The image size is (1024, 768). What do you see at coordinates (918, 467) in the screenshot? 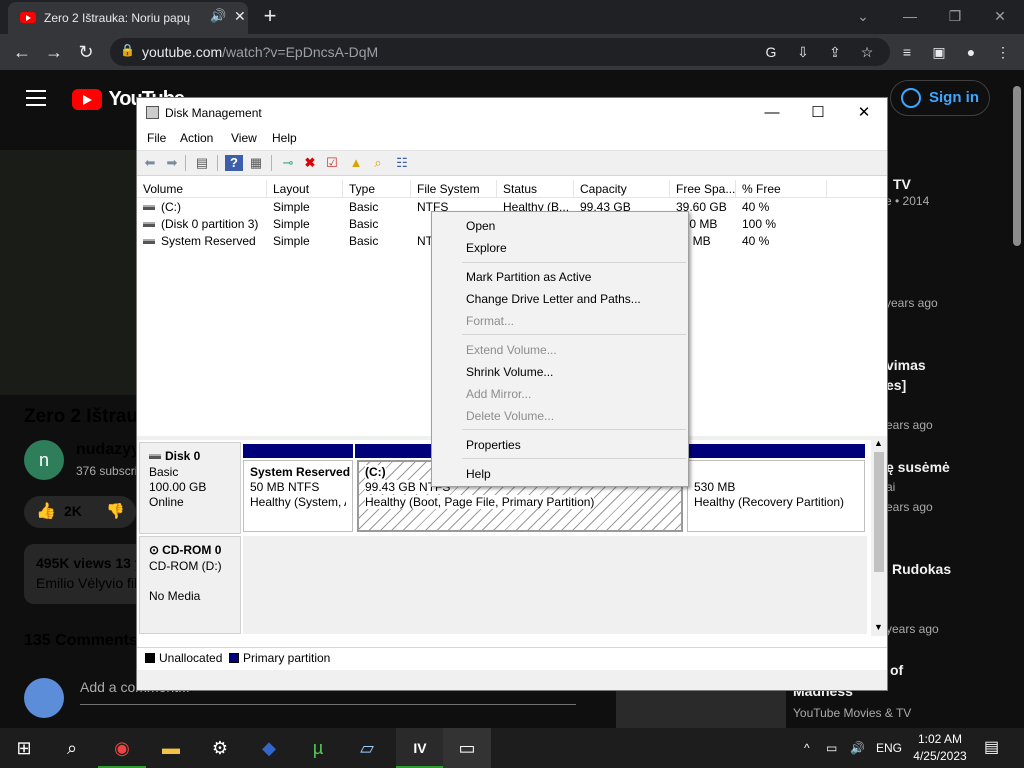
I see `sidebar-video-text: ę susėmė` at bounding box center [918, 467].